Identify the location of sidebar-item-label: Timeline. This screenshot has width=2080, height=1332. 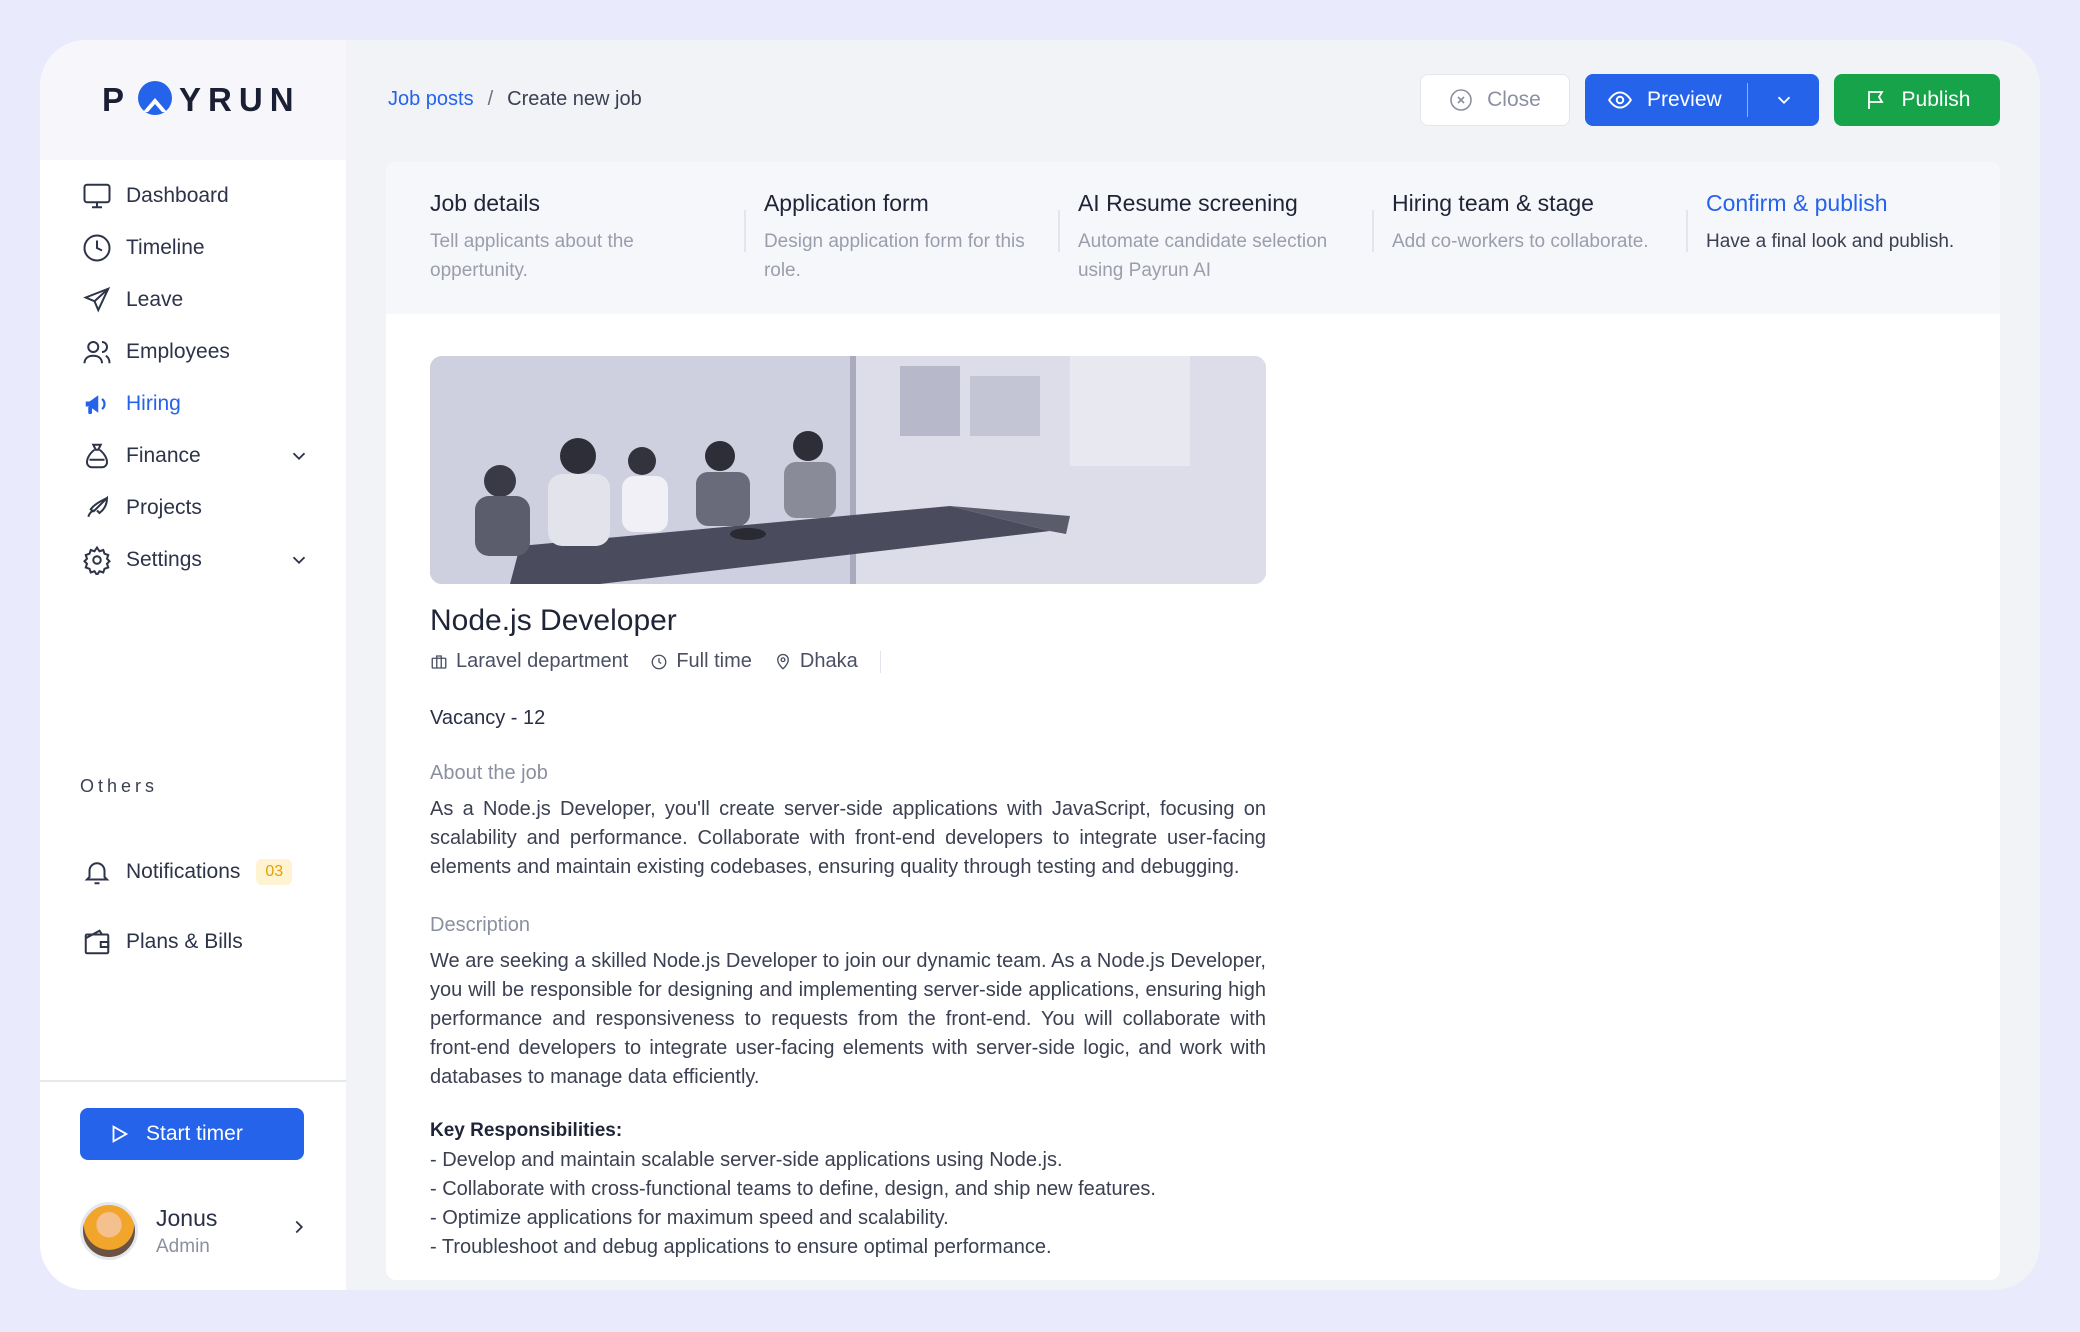
(165, 247).